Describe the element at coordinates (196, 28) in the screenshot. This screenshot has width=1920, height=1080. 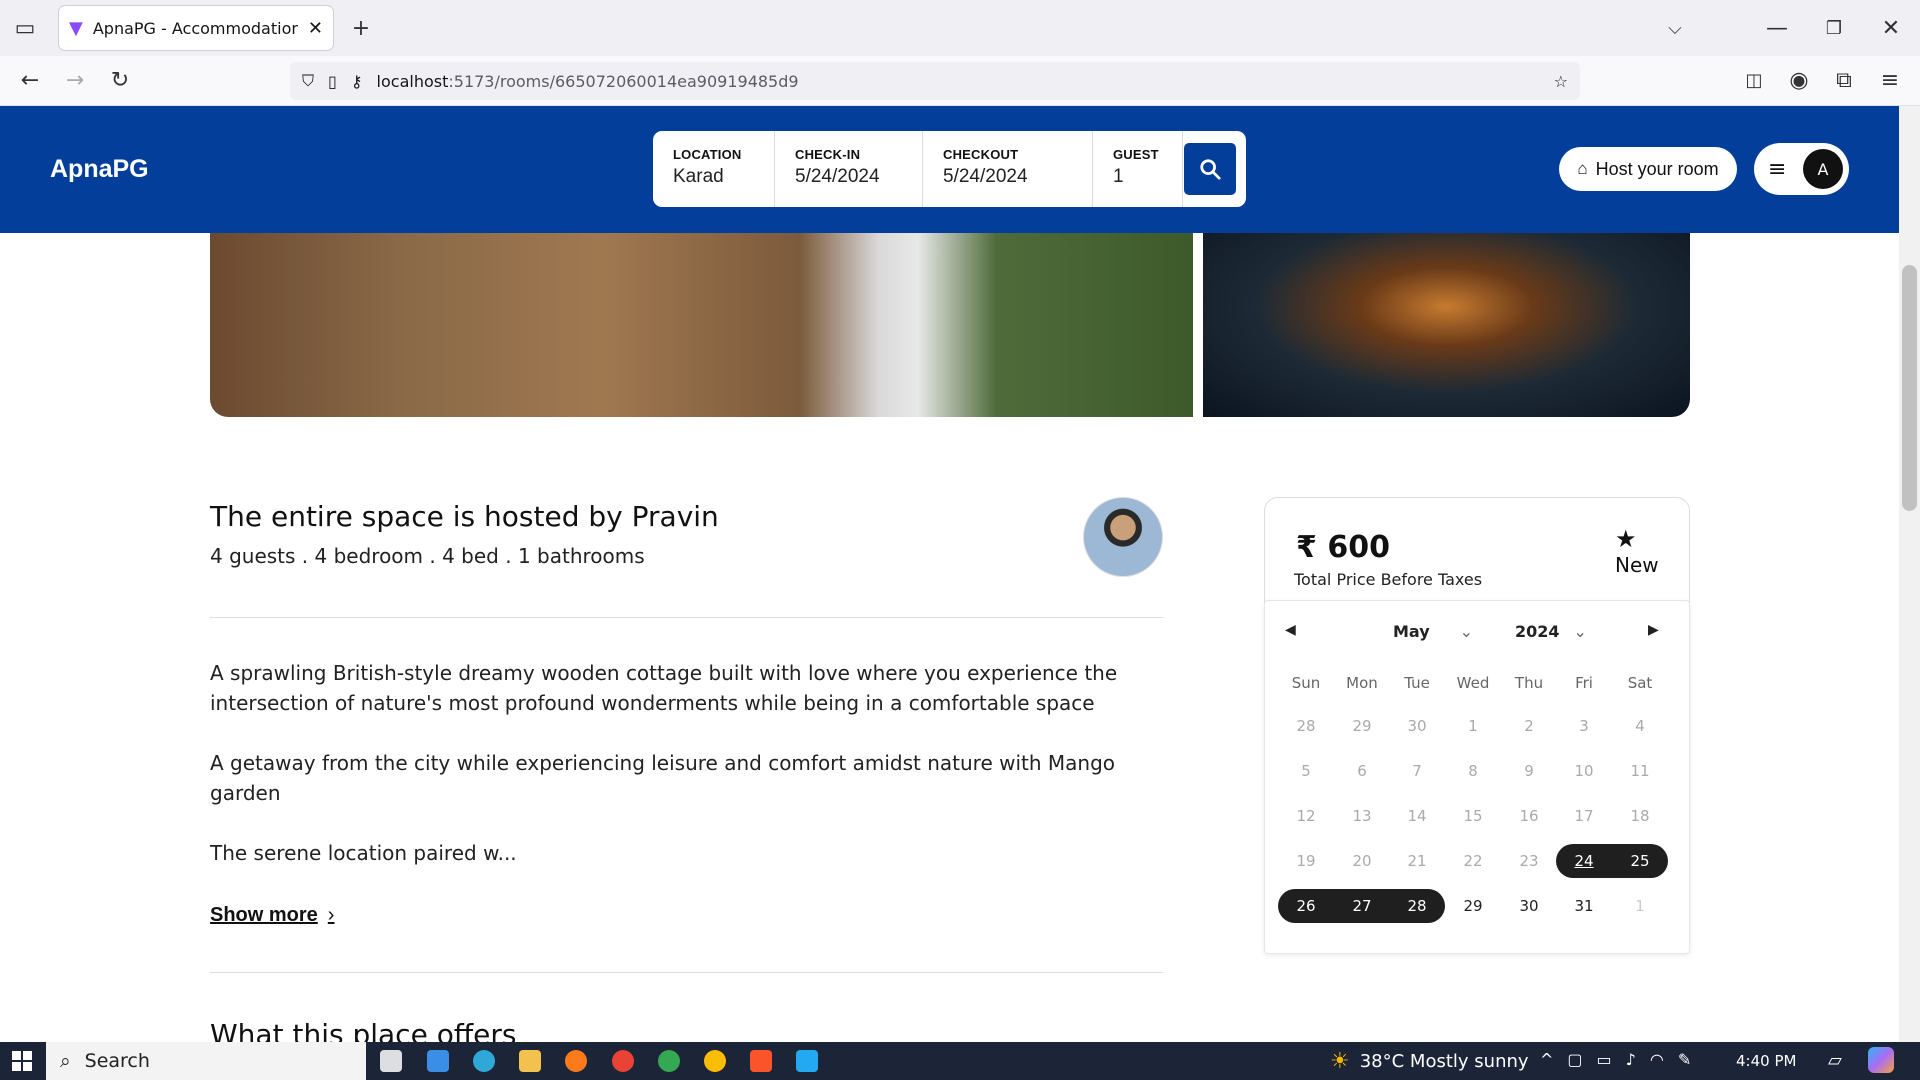
I see `browser-tab: ▼ ApnaPG - Accommodation Solu ✕` at that location.